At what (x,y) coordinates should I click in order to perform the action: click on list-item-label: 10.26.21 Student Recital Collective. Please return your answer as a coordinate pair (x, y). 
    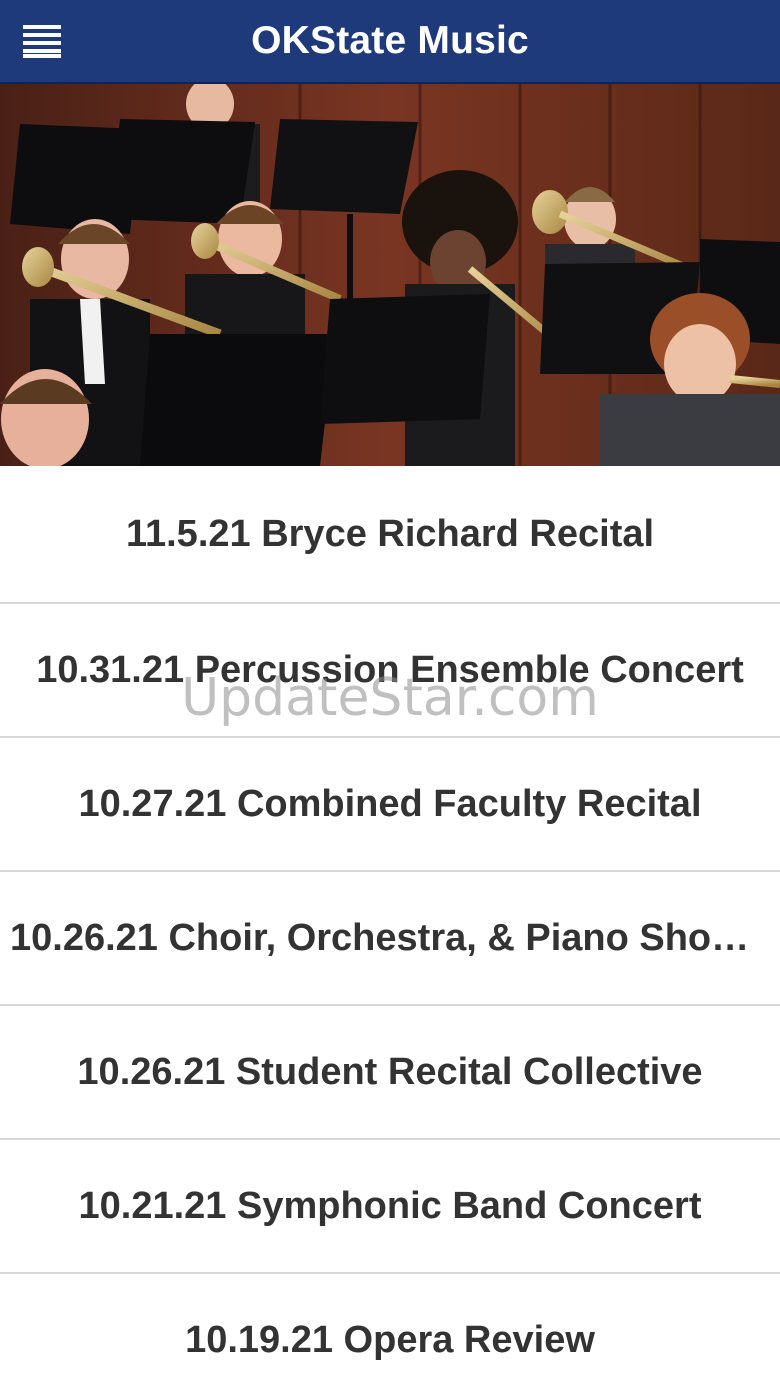
    Looking at the image, I should click on (390, 1071).